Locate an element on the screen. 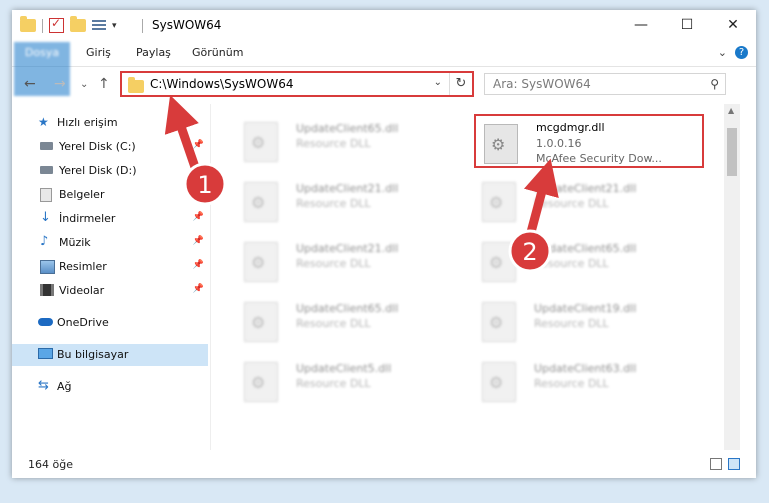  drive-icon is located at coordinates (46, 170).